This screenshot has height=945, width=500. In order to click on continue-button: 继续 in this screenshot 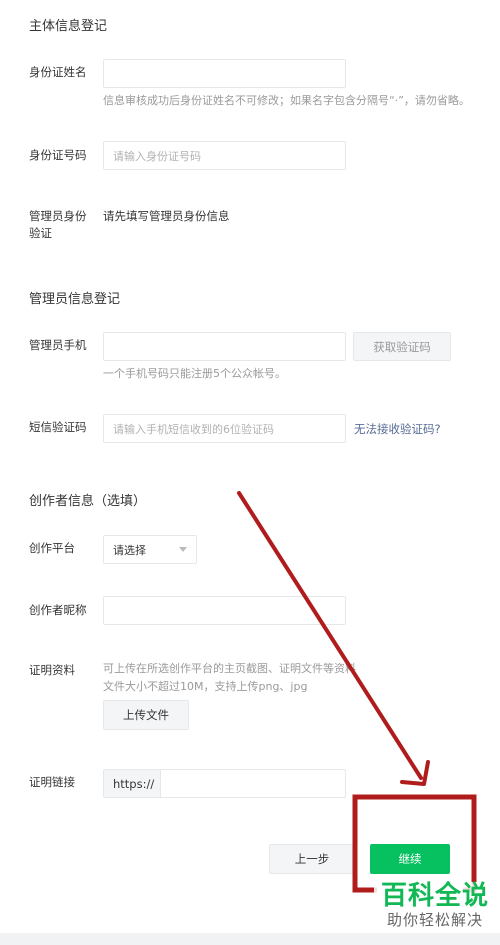, I will do `click(410, 859)`.